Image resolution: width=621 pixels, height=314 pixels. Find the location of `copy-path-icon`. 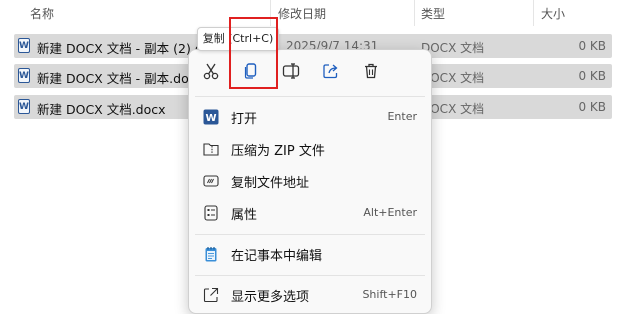

copy-path-icon is located at coordinates (211, 181).